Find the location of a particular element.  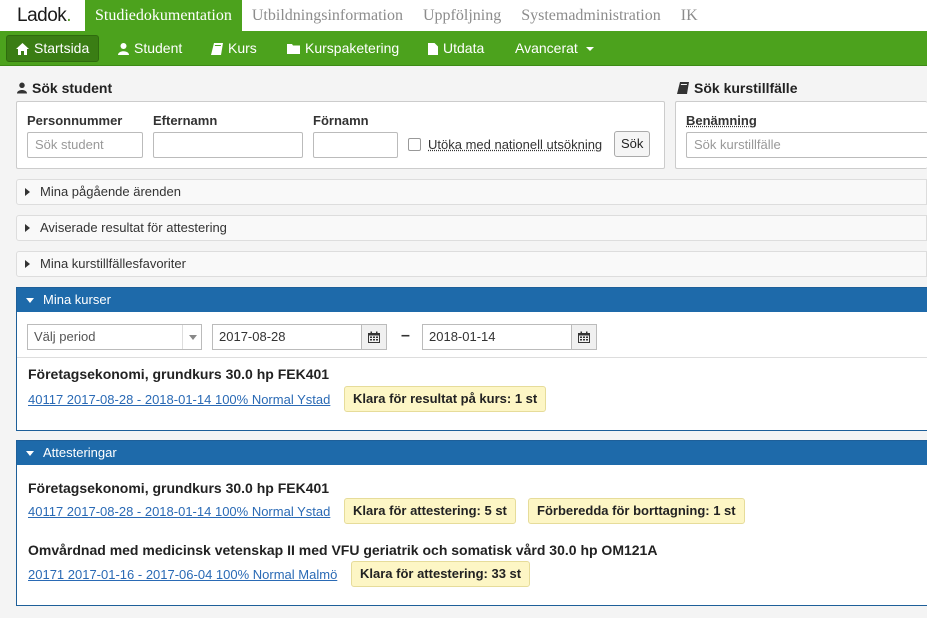

mina-kurser-header: Mina kurser is located at coordinates (472, 300).